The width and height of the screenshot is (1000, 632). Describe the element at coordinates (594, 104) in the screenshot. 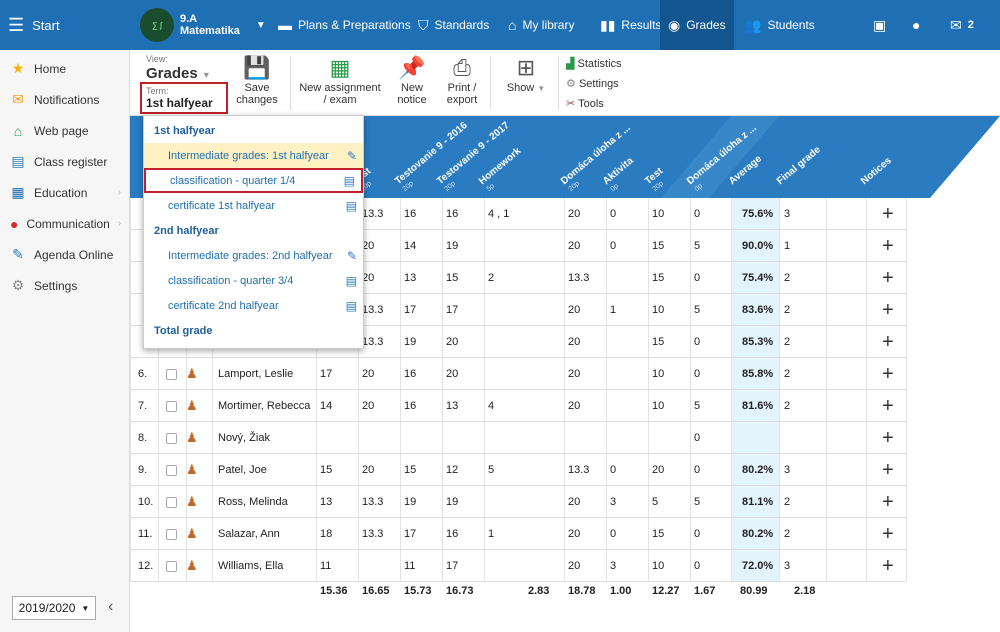

I see `tools-button: ✂ Tools` at that location.